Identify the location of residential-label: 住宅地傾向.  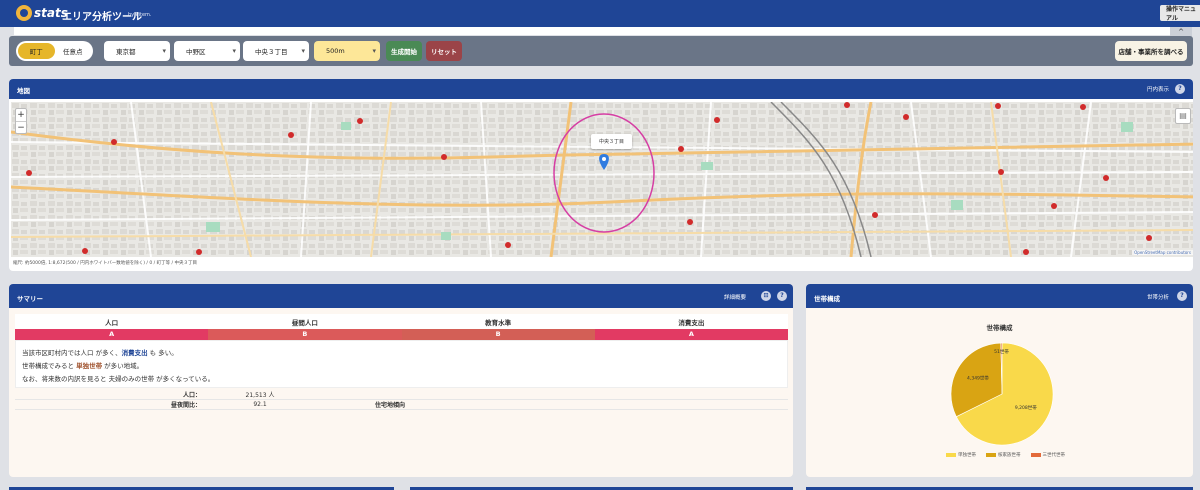
(389, 405).